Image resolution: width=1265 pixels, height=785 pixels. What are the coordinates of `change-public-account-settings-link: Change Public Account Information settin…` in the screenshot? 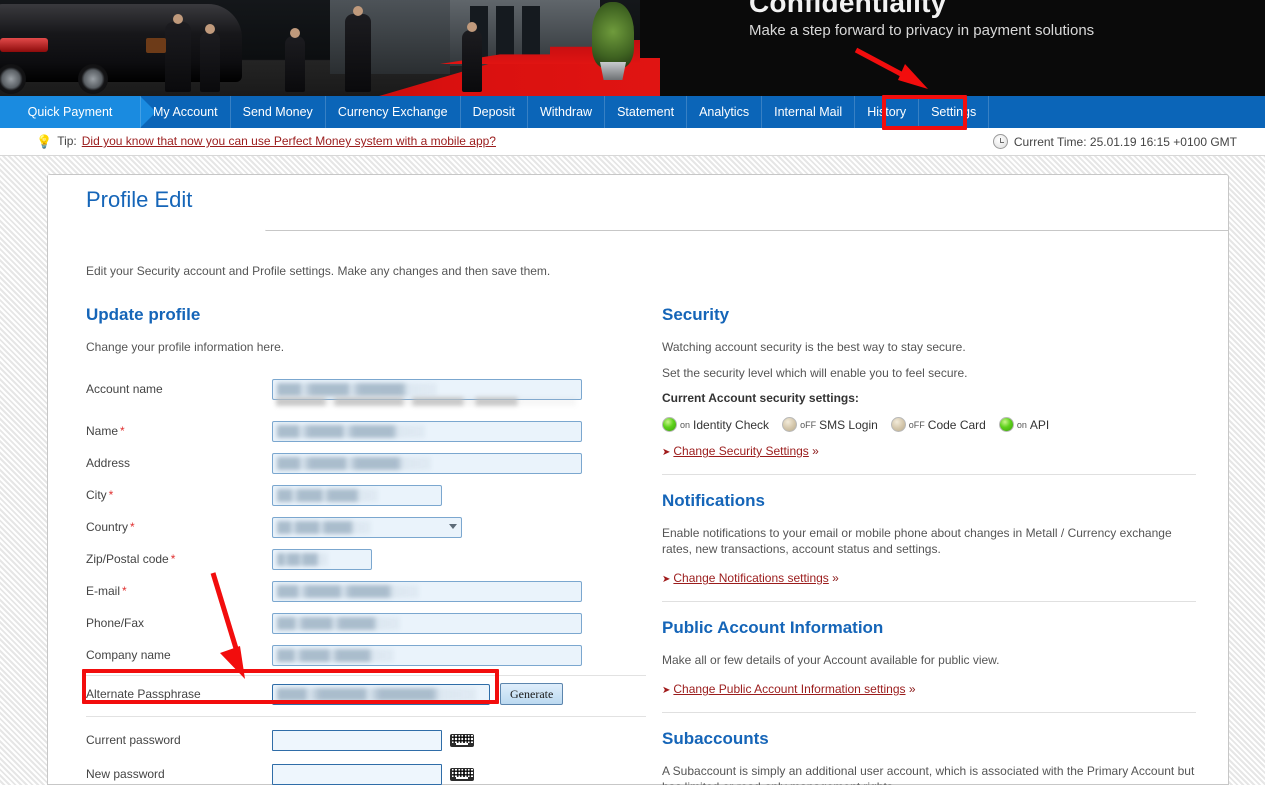 It's located at (789, 689).